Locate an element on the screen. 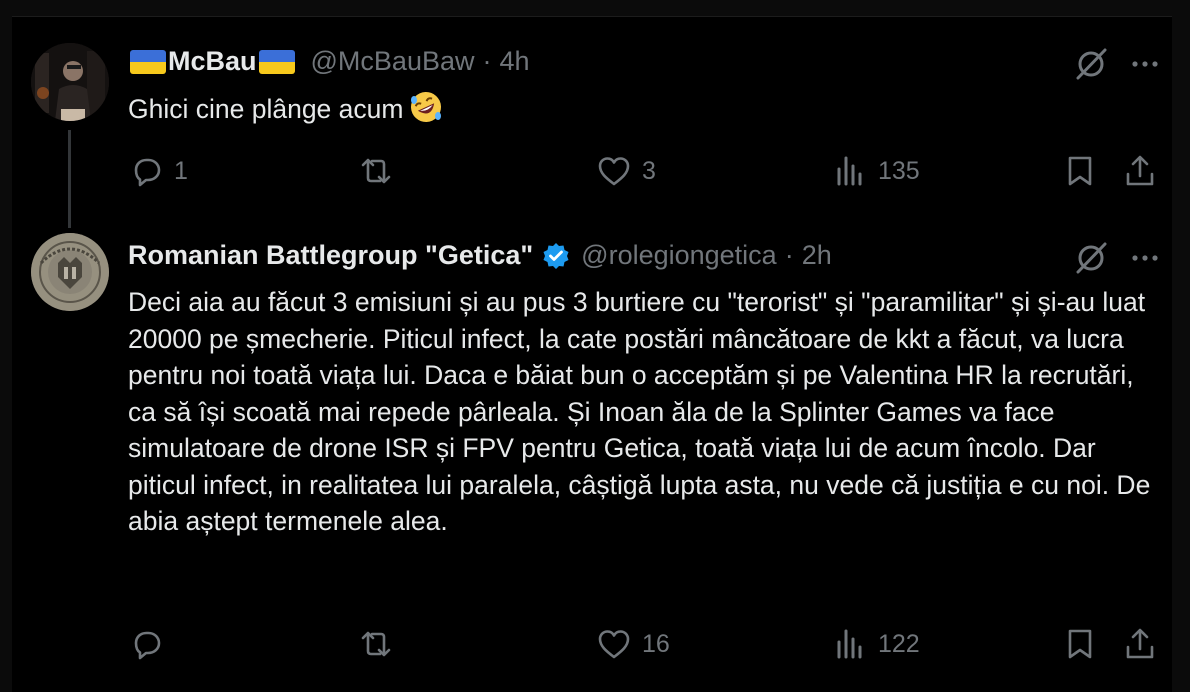  user-handle: @McBauBaw is located at coordinates (393, 61).